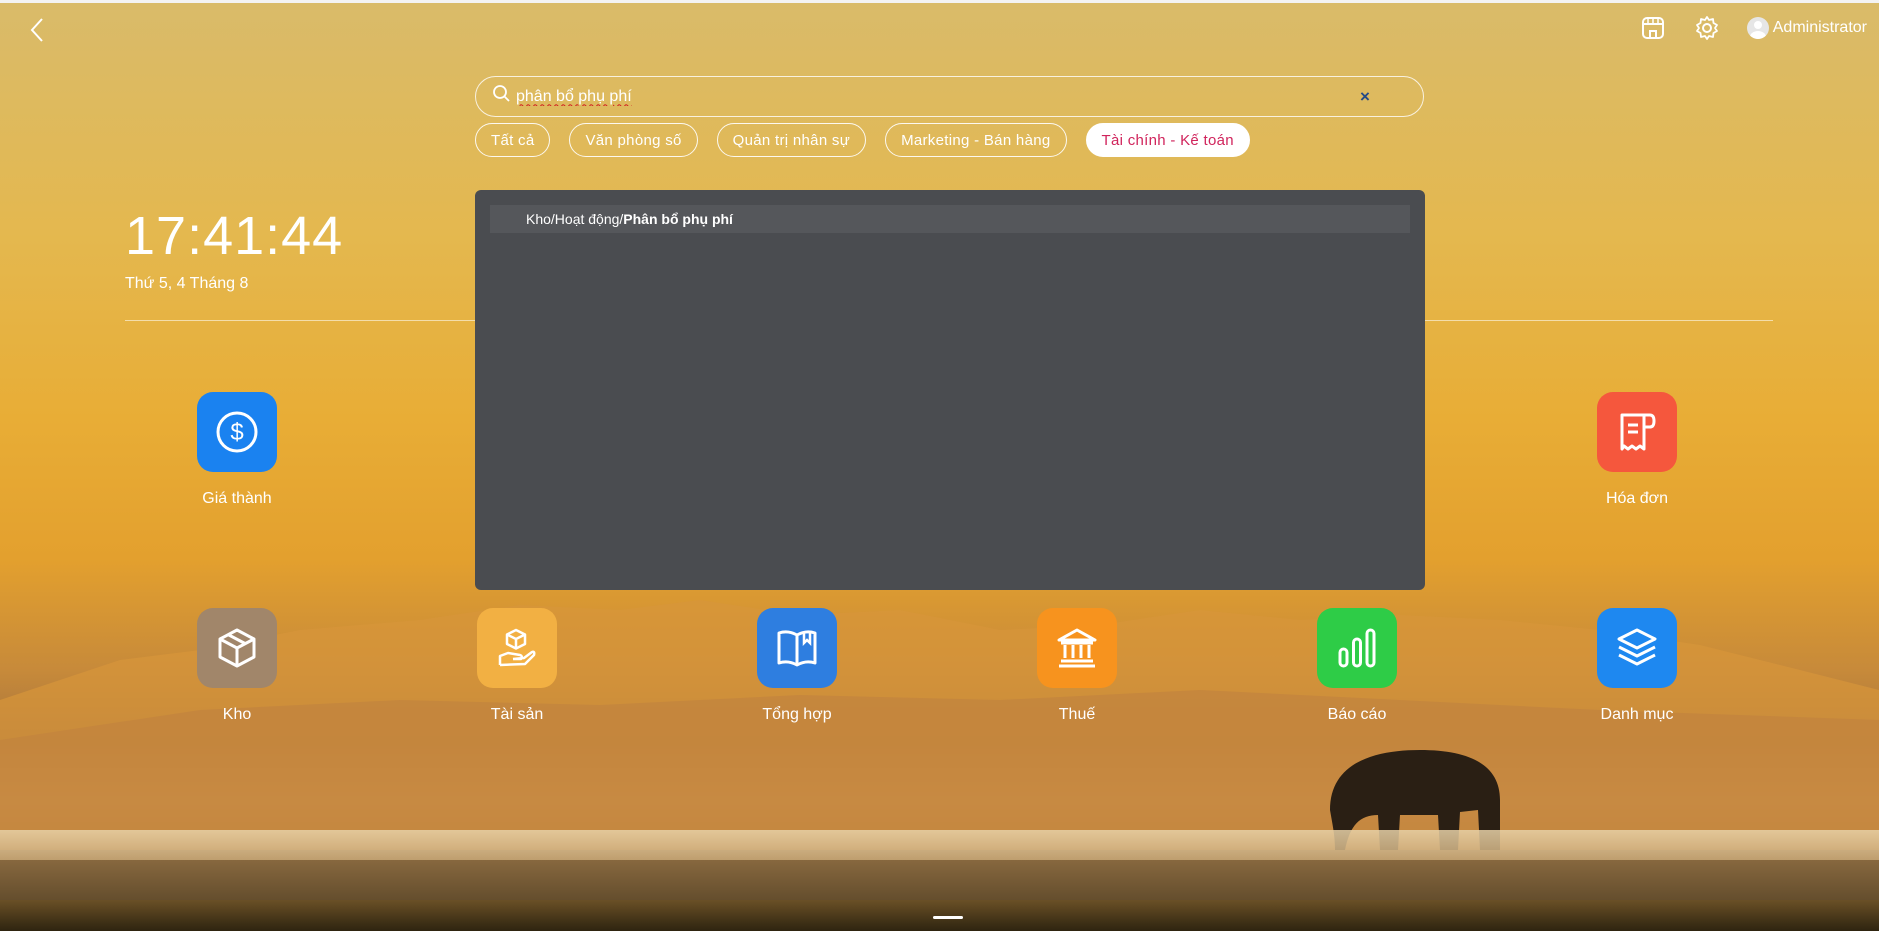 Image resolution: width=1879 pixels, height=931 pixels. Describe the element at coordinates (513, 140) in the screenshot. I see `filter-all: Tất cả` at that location.